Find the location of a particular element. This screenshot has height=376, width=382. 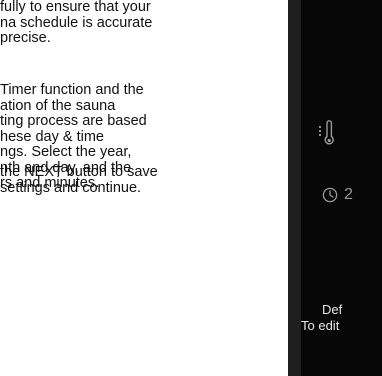

instruction-line: ation of the sauna is located at coordinates (58, 105).